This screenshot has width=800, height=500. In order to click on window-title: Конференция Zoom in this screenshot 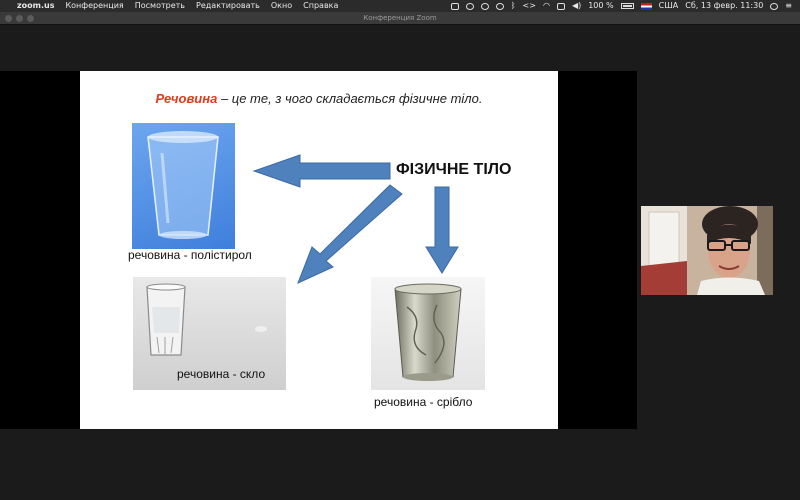, I will do `click(400, 18)`.